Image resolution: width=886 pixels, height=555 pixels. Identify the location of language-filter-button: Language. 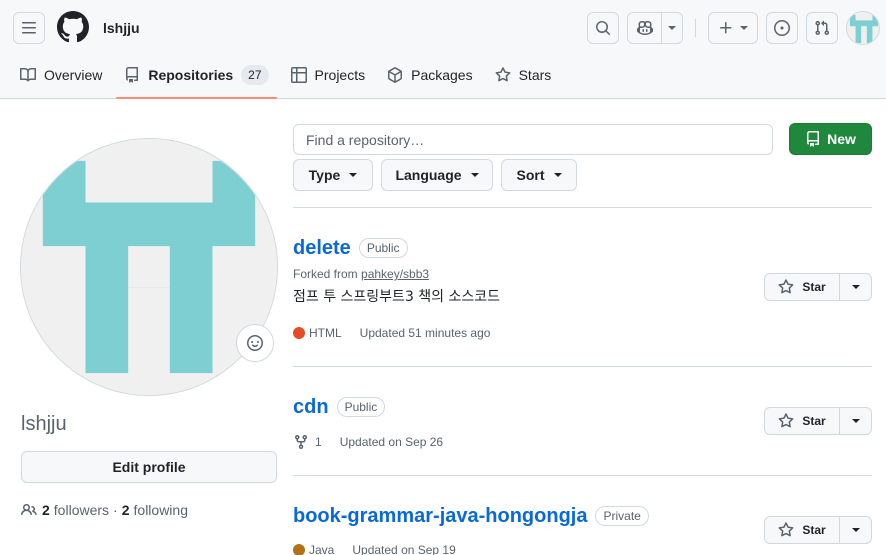
(437, 175).